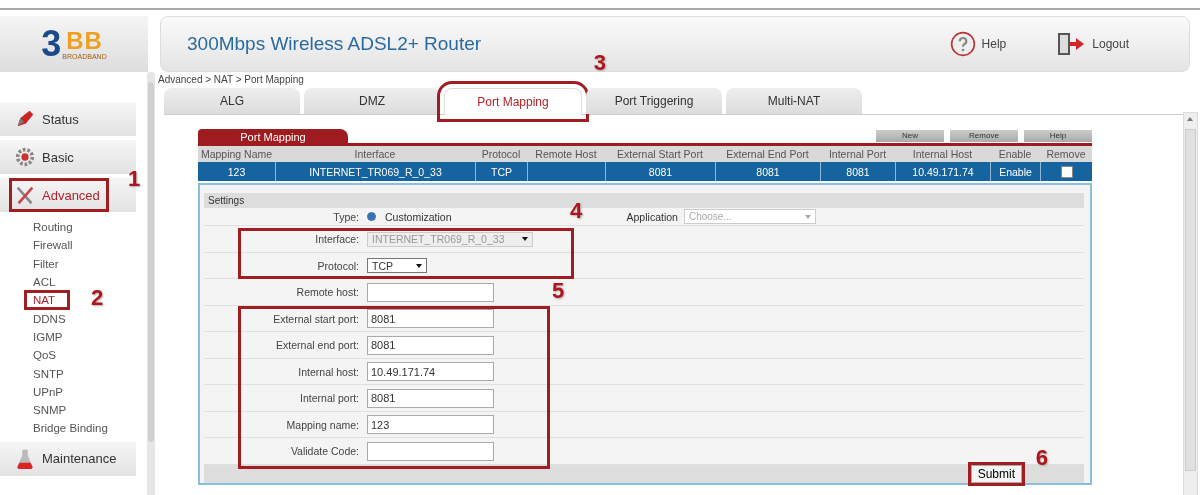 This screenshot has width=1200, height=495. What do you see at coordinates (1015, 154) in the screenshot?
I see `column-header: Enable` at bounding box center [1015, 154].